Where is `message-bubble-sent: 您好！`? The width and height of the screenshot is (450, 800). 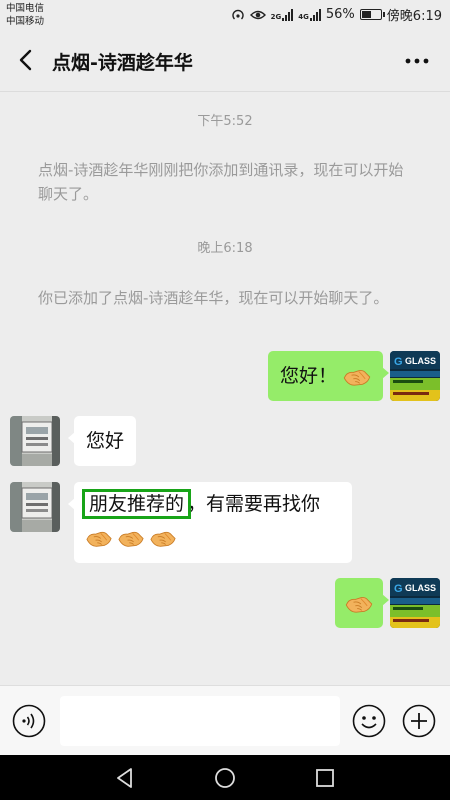 message-bubble-sent: 您好！ is located at coordinates (328, 376).